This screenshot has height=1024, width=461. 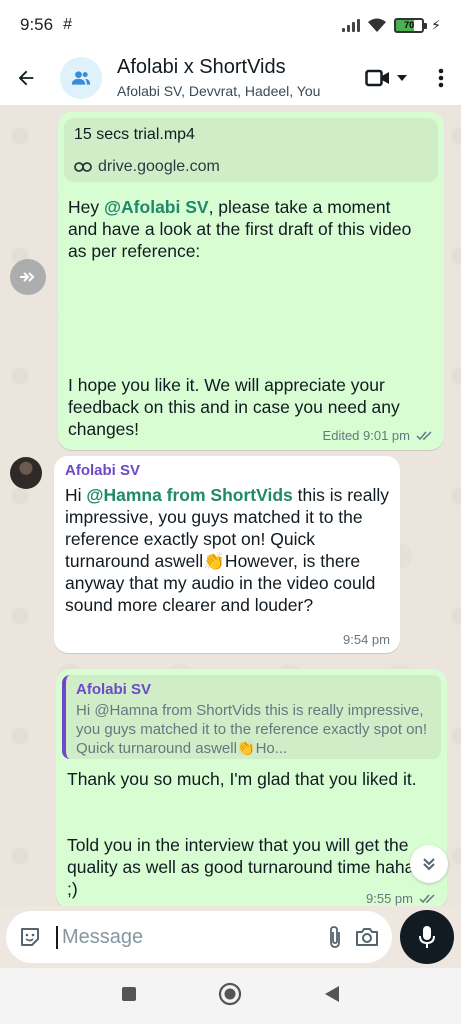 I want to click on message-text-start: Hi, so click(x=76, y=495).